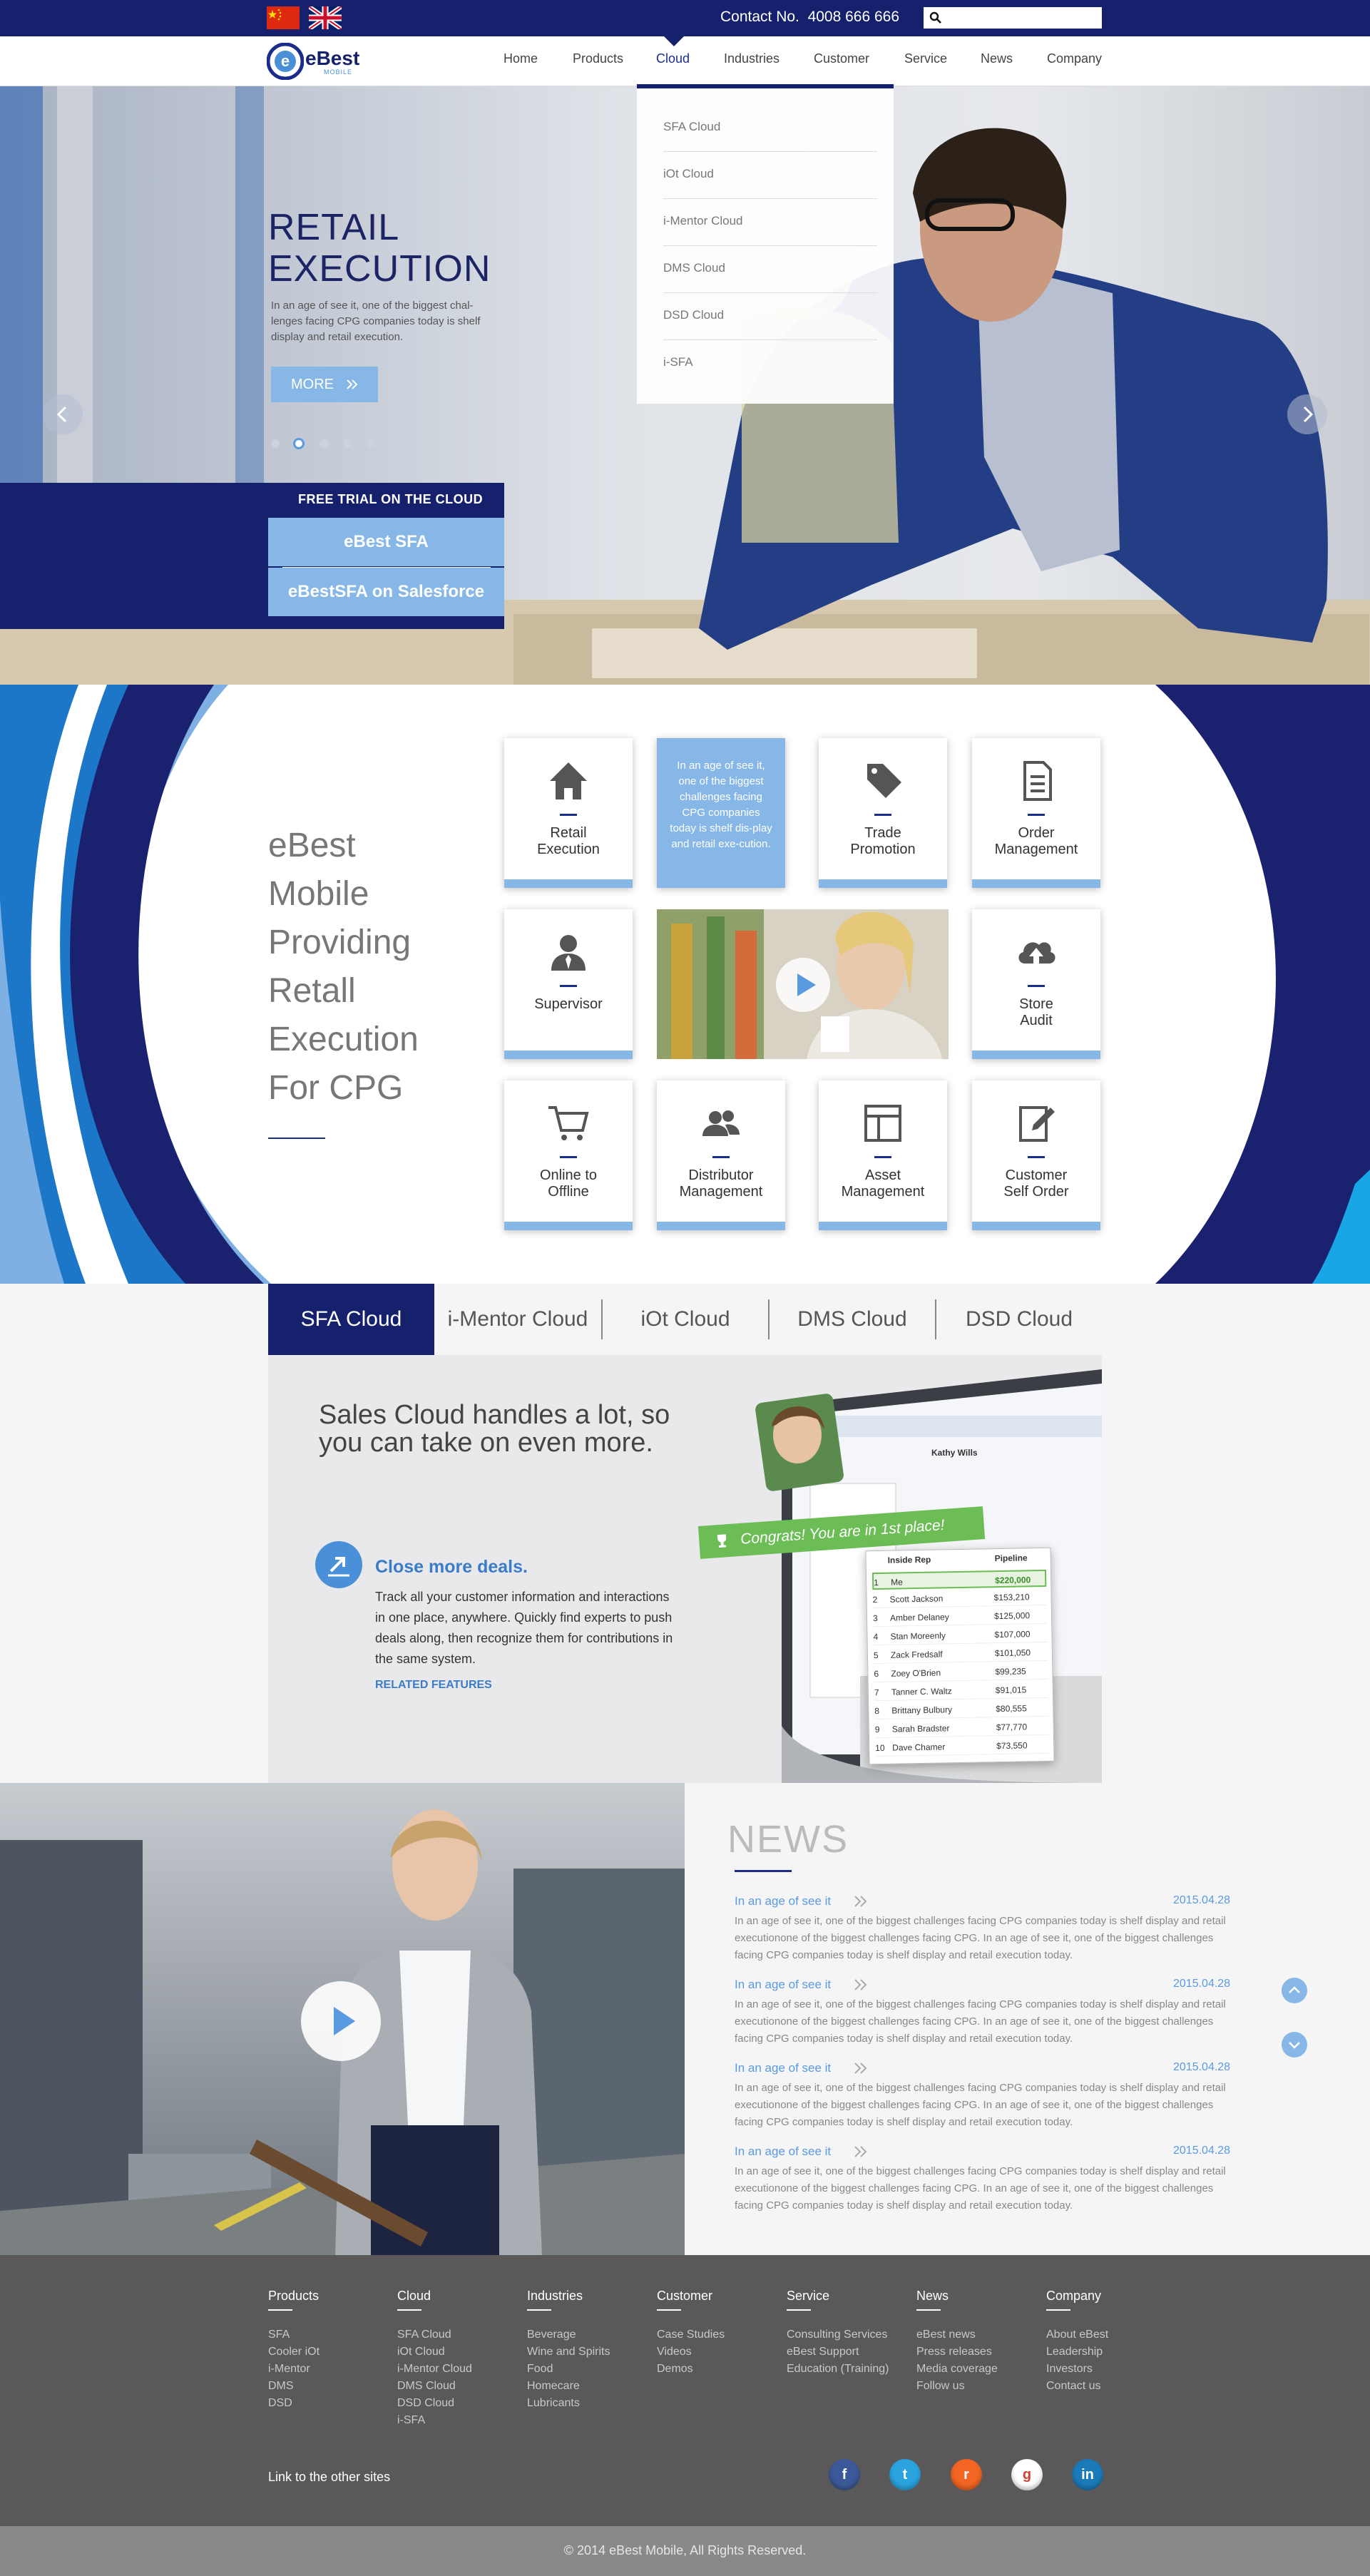 The image size is (1370, 2576). Describe the element at coordinates (1069, 2370) in the screenshot. I see `footer-link: Investors` at that location.